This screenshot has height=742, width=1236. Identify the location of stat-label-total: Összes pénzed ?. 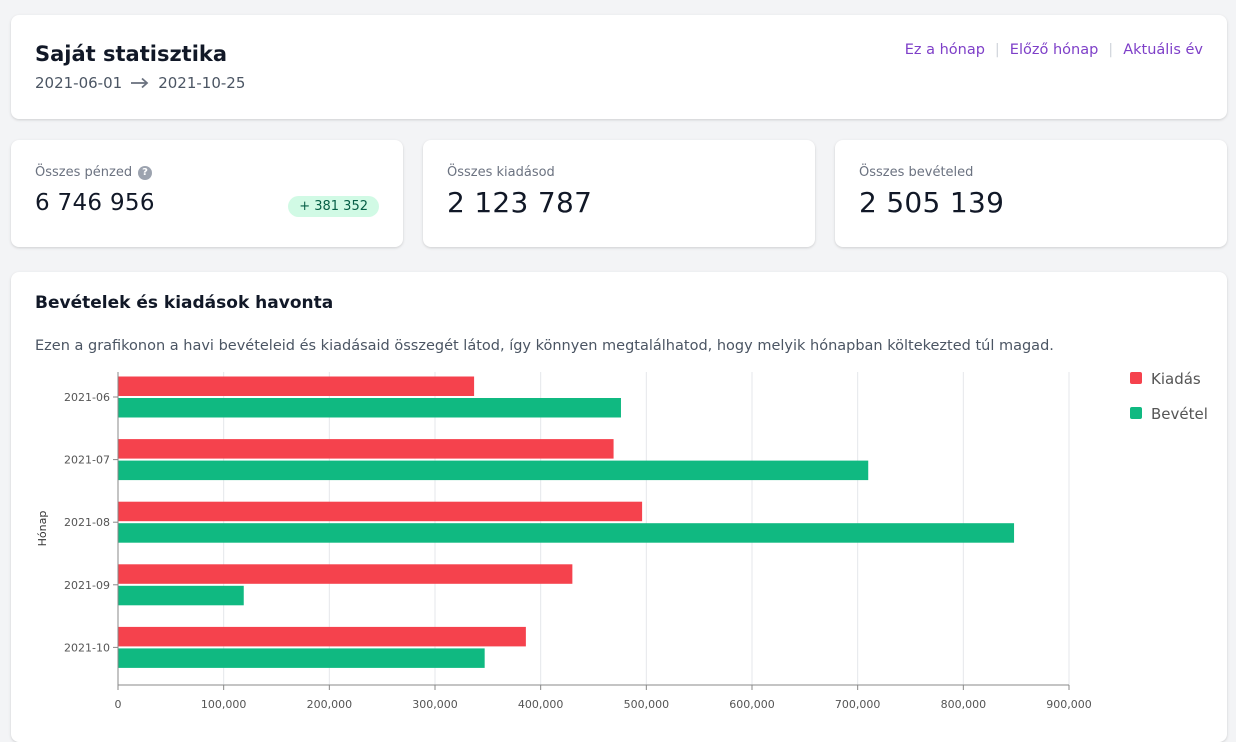
(94, 172).